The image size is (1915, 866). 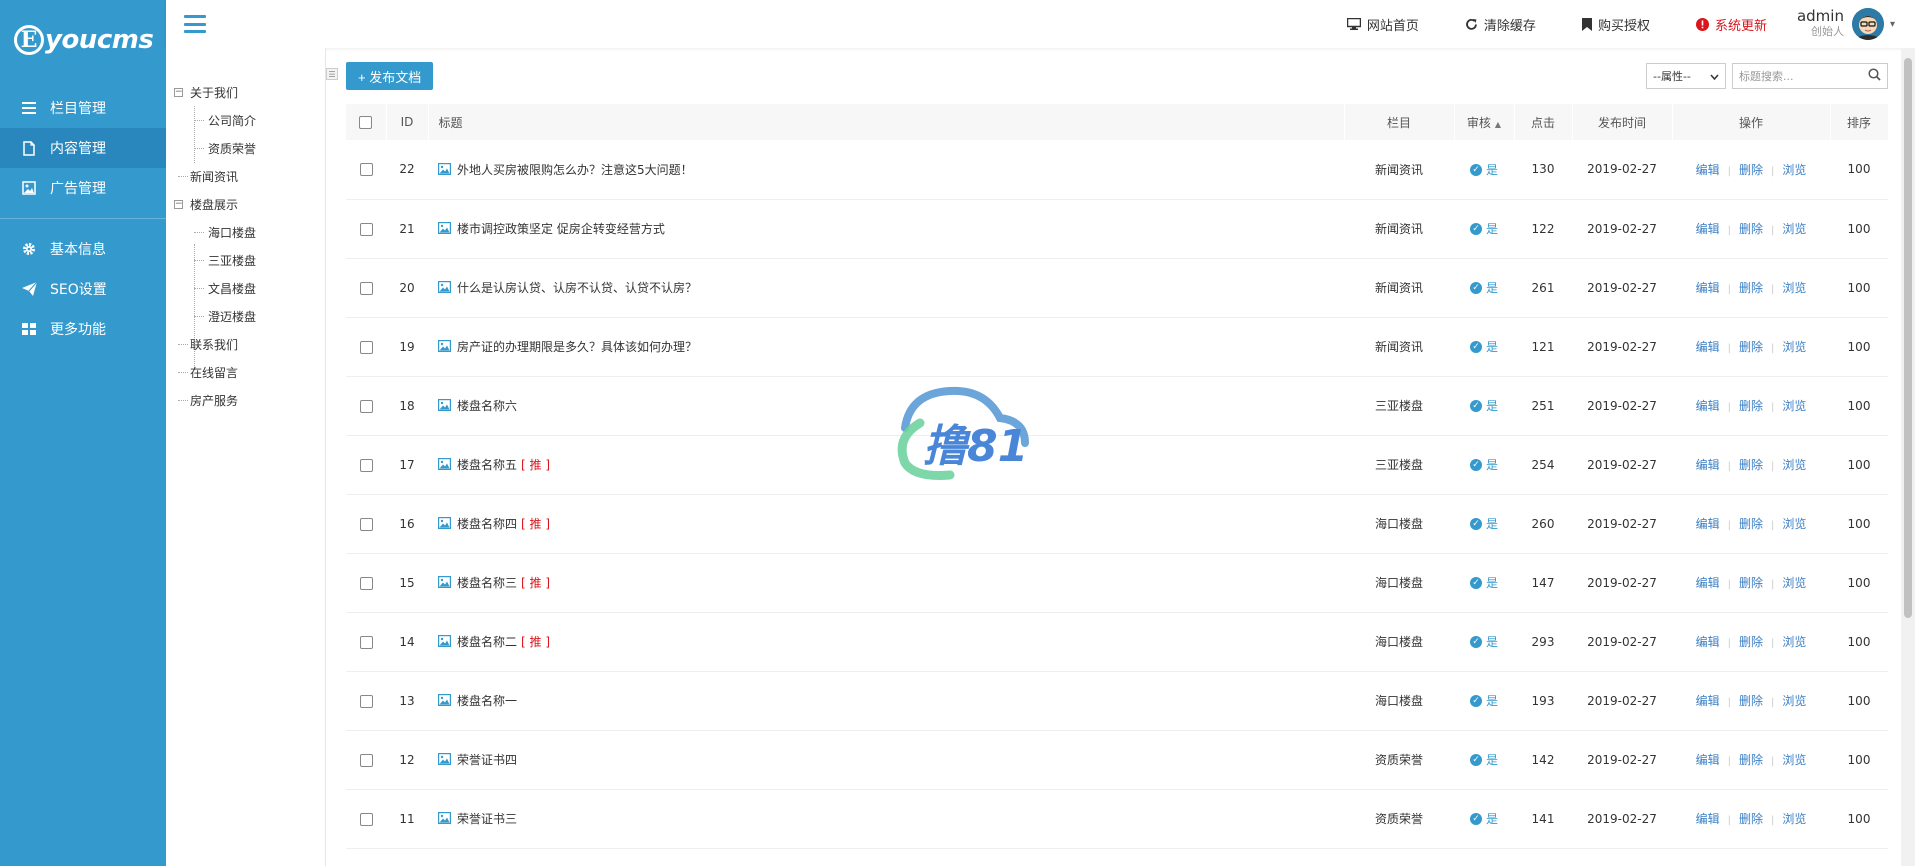 What do you see at coordinates (575, 170) in the screenshot?
I see `row-title: 外地人买房被限购怎么办？注意这5大问题！` at bounding box center [575, 170].